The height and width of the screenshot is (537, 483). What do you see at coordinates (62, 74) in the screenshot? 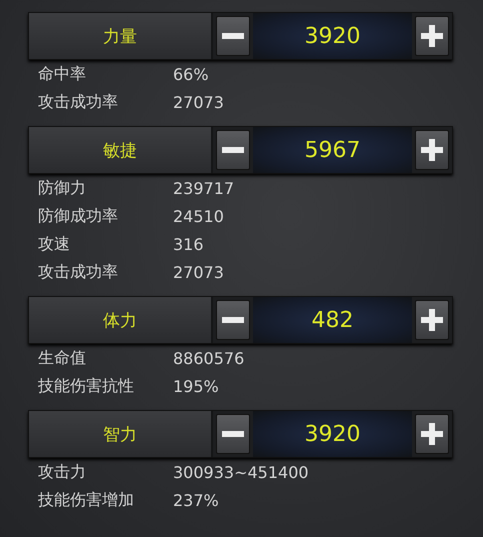
I see `stat-label: 命中率` at bounding box center [62, 74].